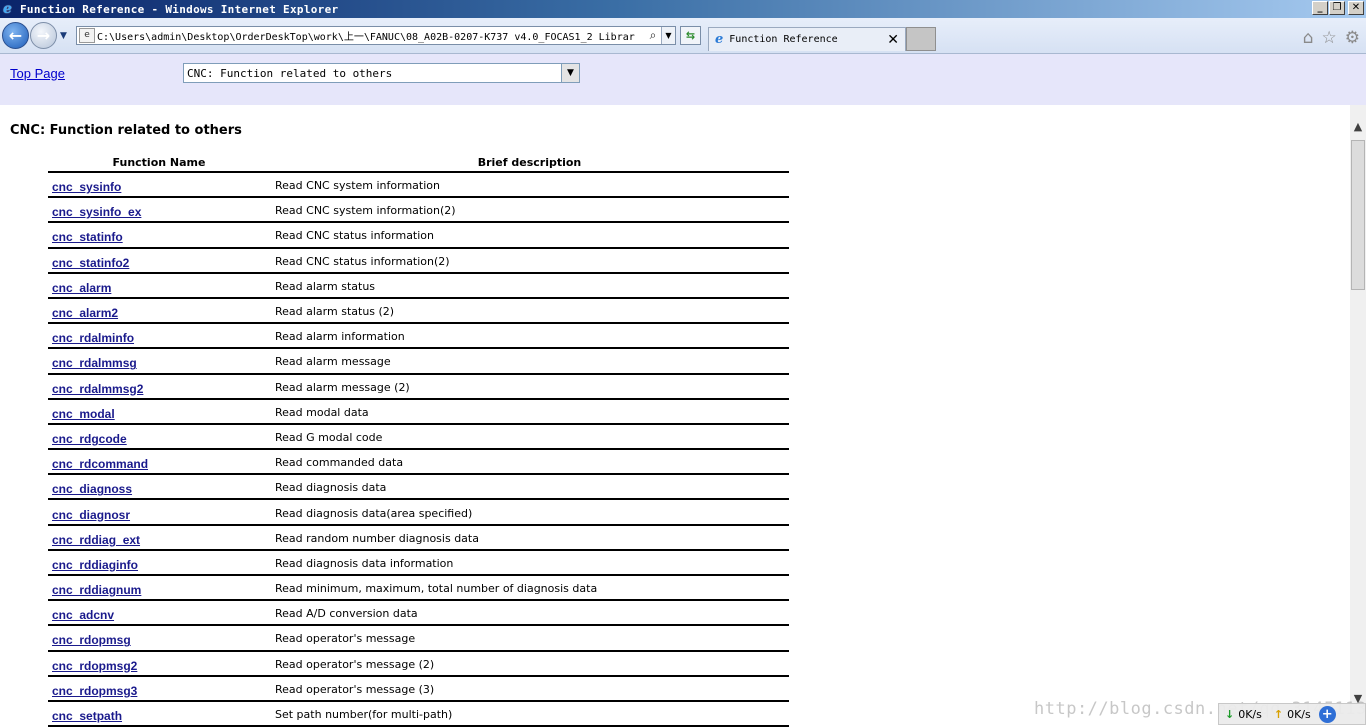 This screenshot has width=1366, height=728. I want to click on function-link: cnc_rdopmsg, so click(91, 640).